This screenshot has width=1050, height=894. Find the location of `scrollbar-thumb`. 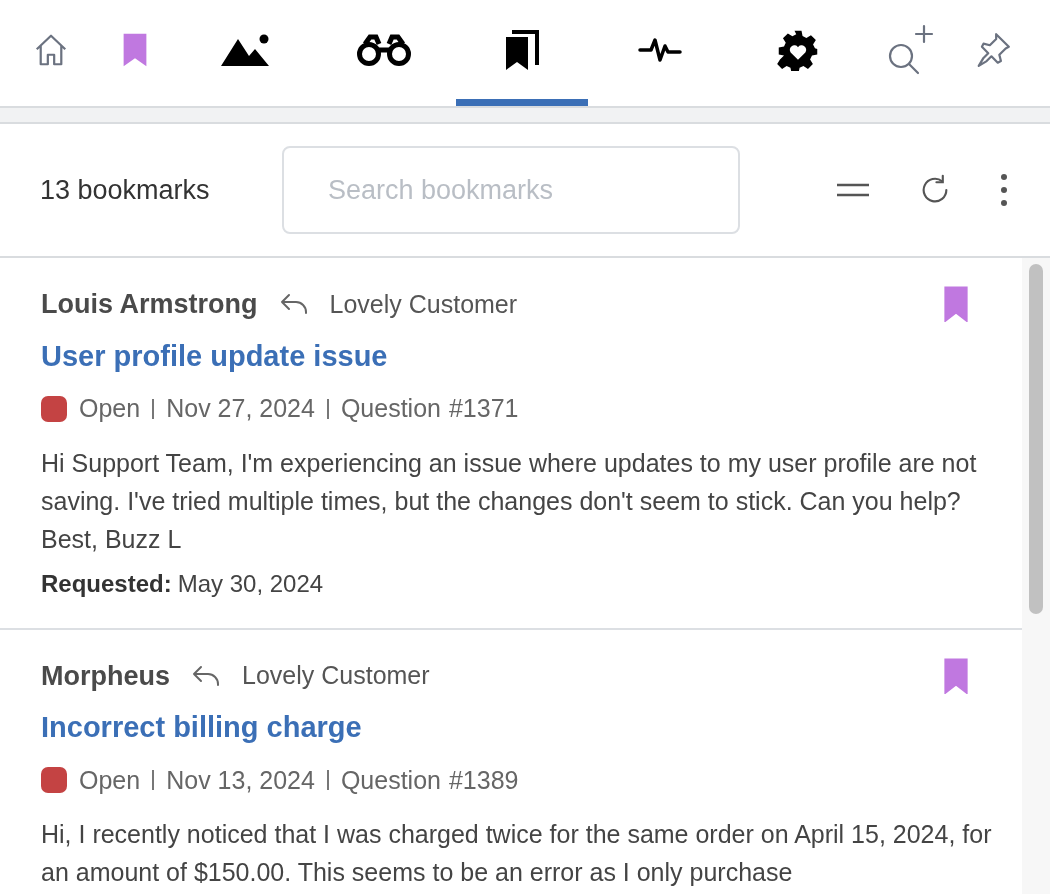

scrollbar-thumb is located at coordinates (1036, 439).